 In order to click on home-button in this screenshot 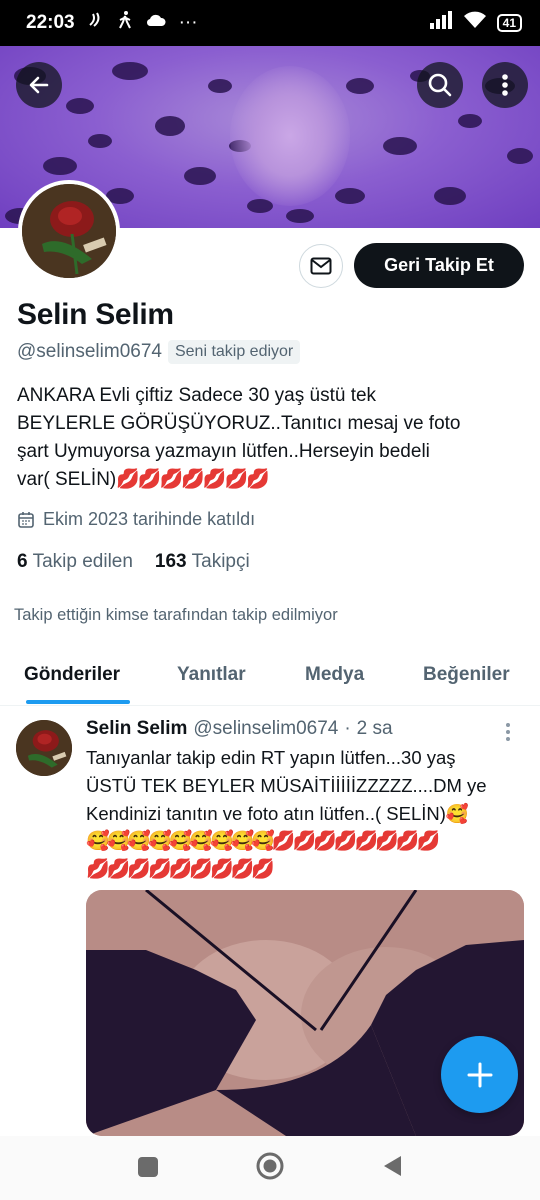, I will do `click(270, 1168)`.